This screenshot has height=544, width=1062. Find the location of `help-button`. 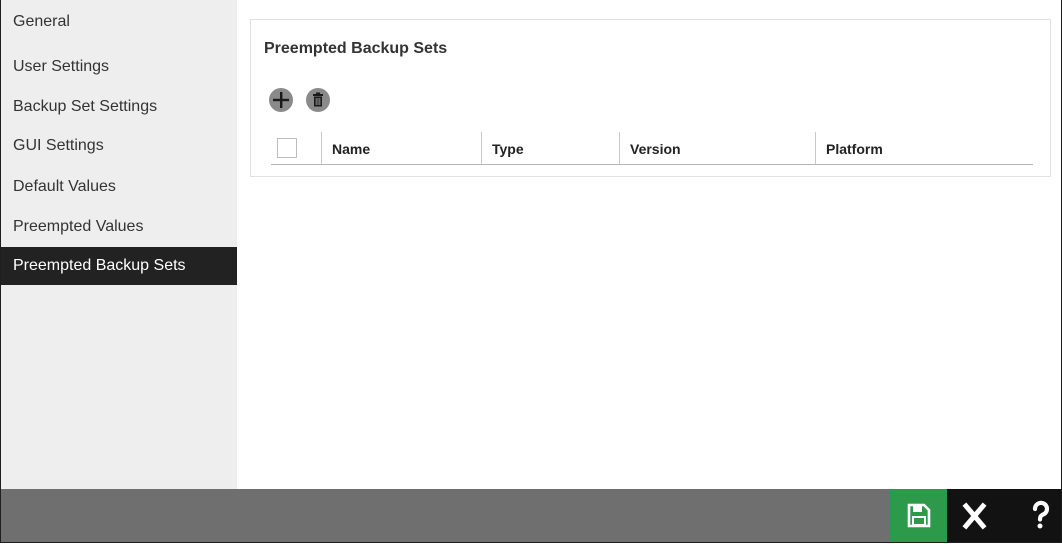

help-button is located at coordinates (1032, 515).